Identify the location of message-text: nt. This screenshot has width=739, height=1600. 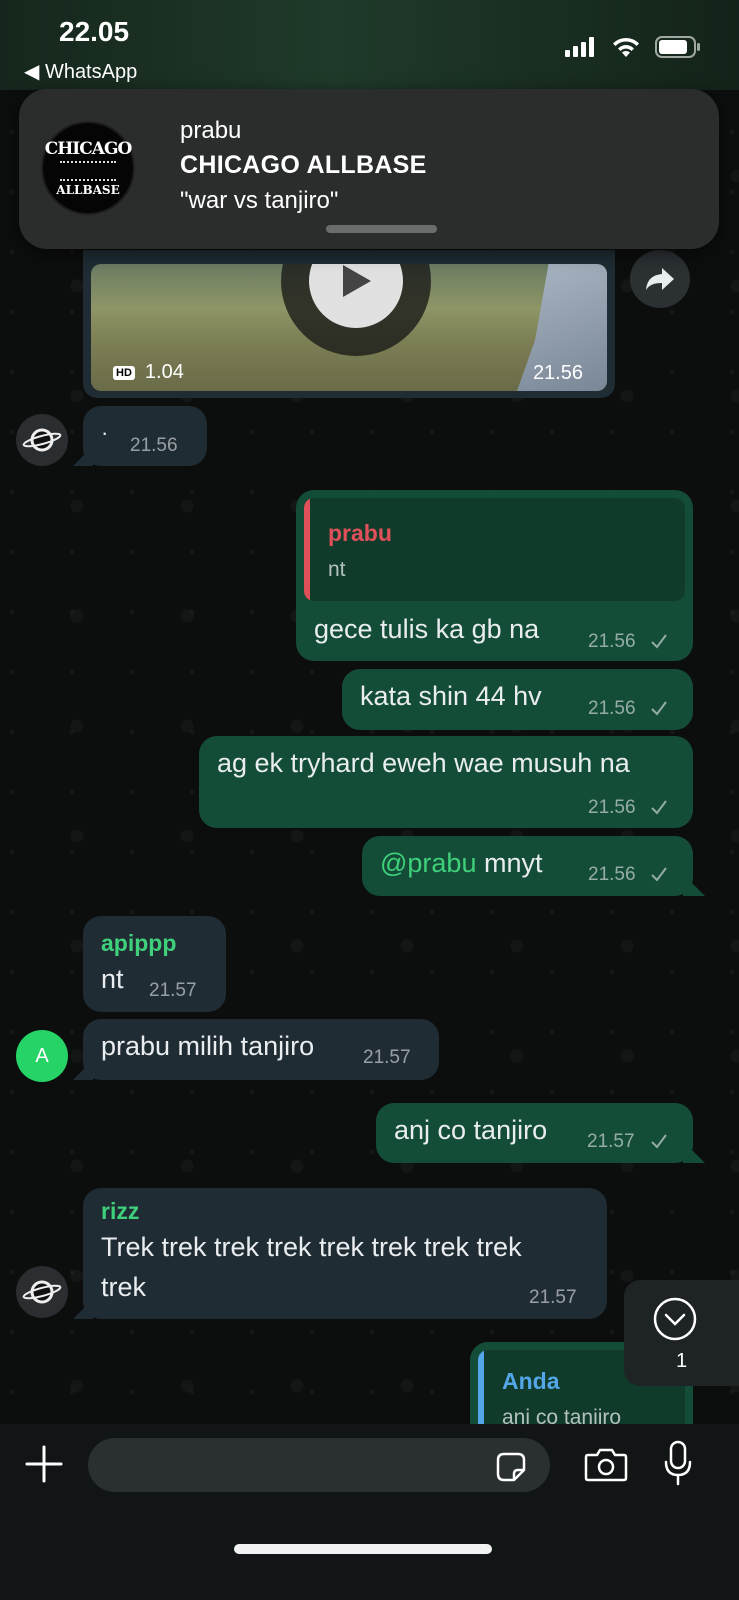
(112, 979).